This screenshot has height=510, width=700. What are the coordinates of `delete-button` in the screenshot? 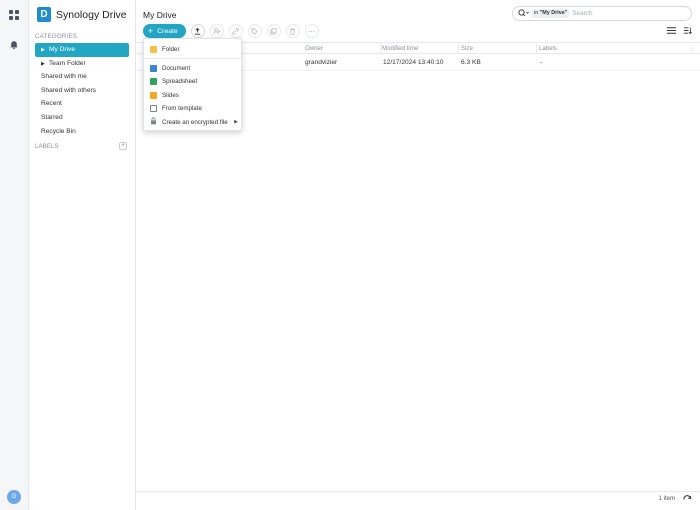 It's located at (292, 31).